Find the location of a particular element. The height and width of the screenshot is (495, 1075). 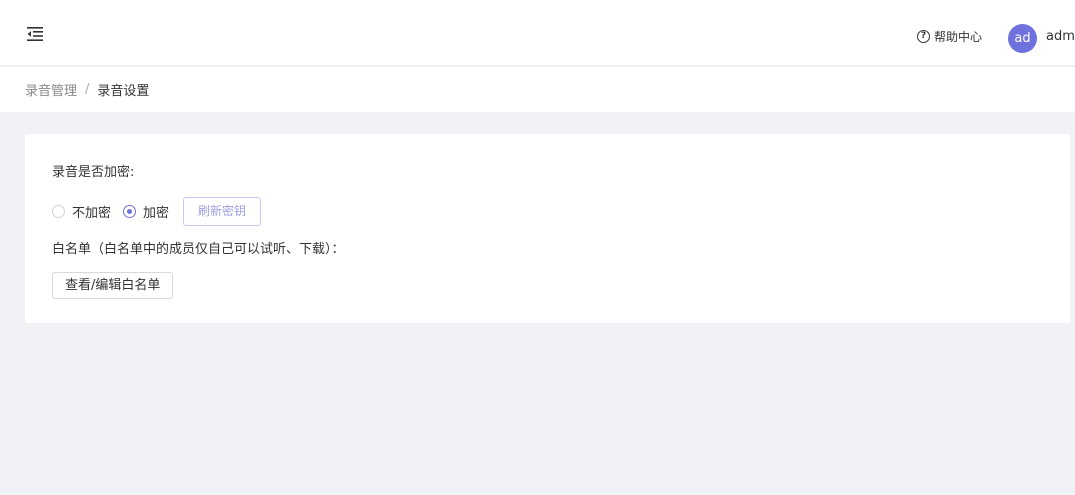

breadcrumb: 录音管理 / 录音设置 is located at coordinates (87, 89).